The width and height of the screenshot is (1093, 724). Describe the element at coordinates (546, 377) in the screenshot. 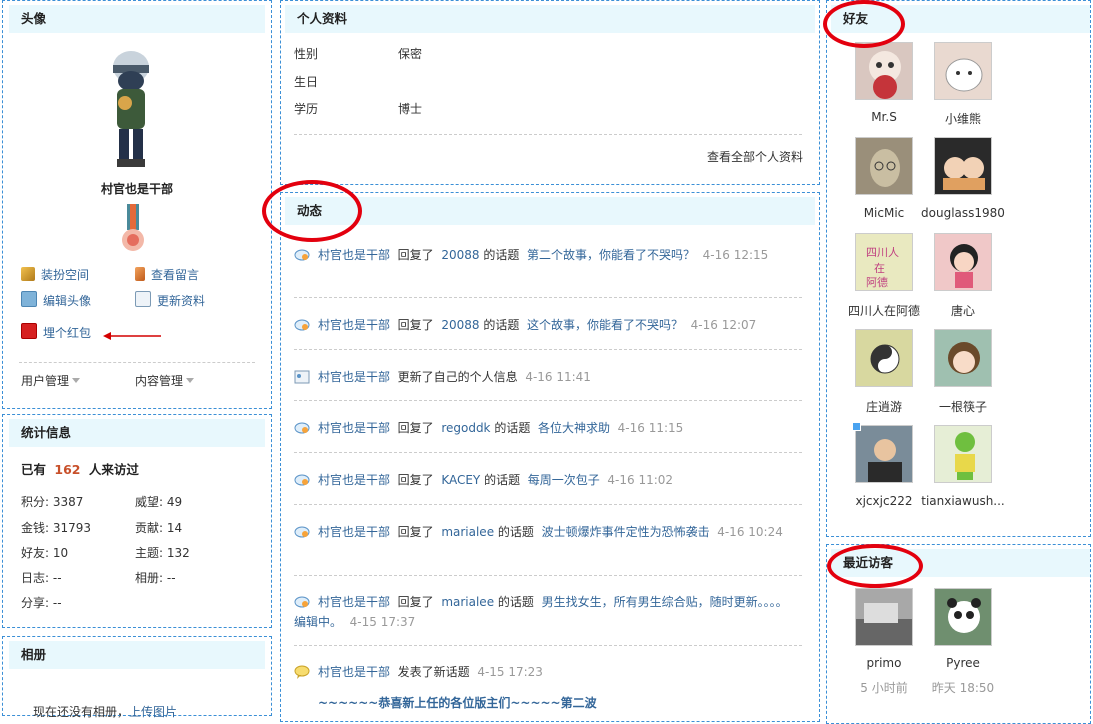

I see `feed-item: 村官也是干部 更新了自己的个人信息 4-16 11:41` at that location.